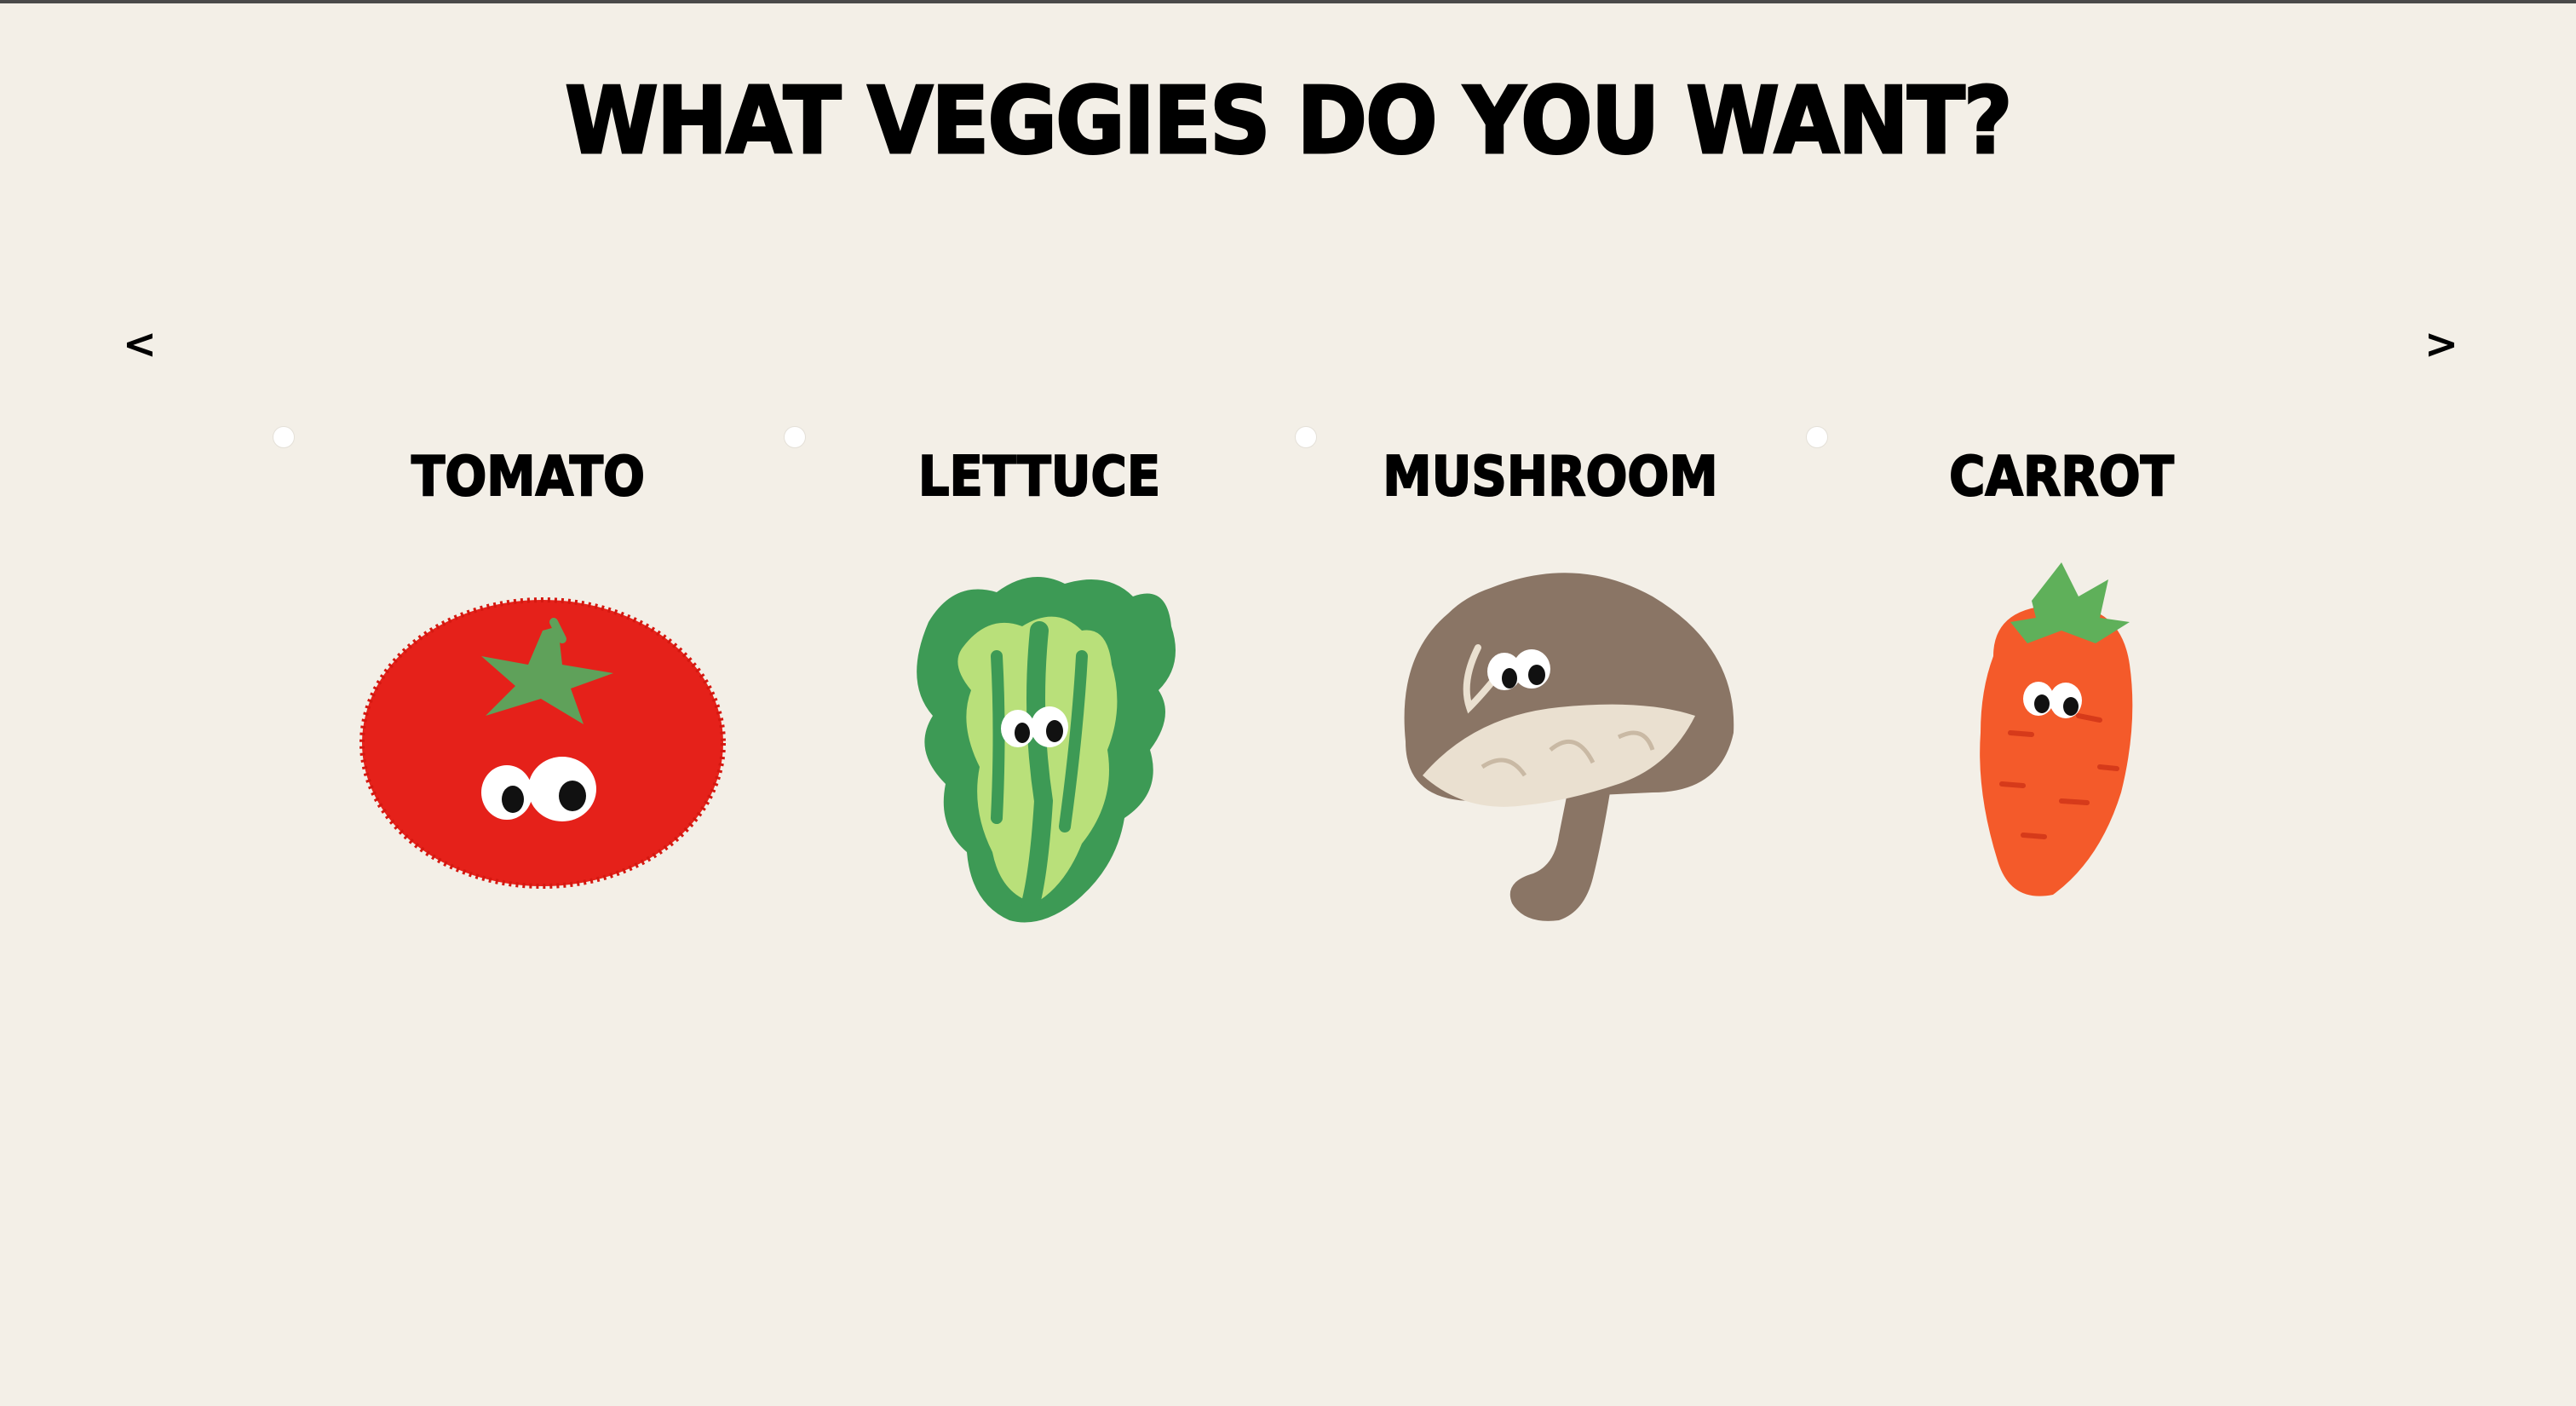 The height and width of the screenshot is (1406, 2576). Describe the element at coordinates (1550, 478) in the screenshot. I see `veggie-label: MUSHROOM` at that location.